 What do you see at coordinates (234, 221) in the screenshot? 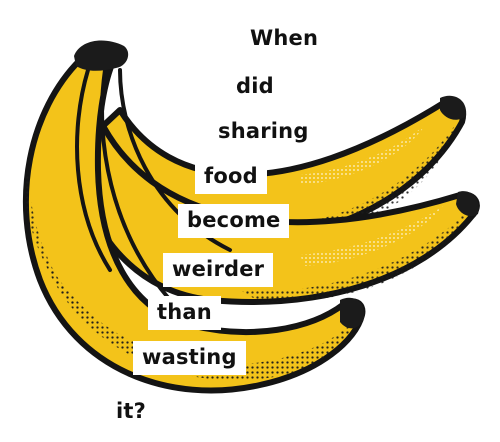
I see `word-become: become` at bounding box center [234, 221].